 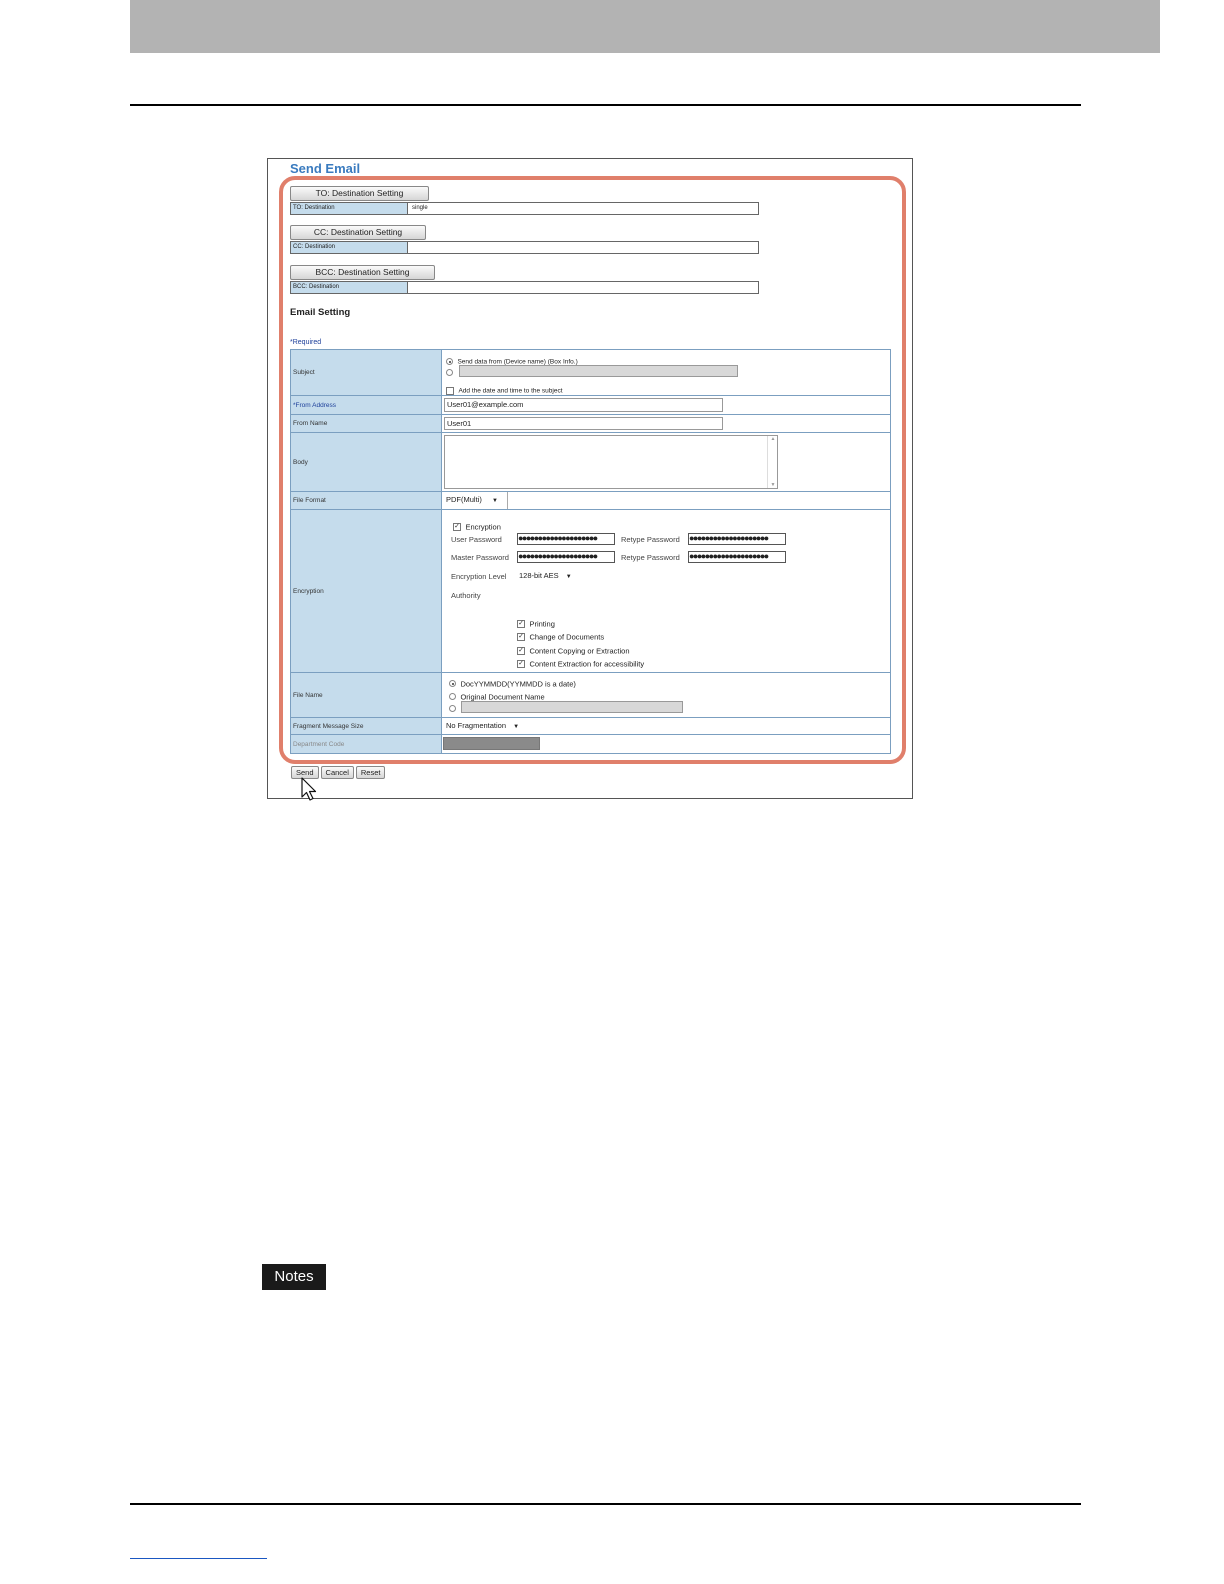 What do you see at coordinates (479, 576) in the screenshot?
I see `encryption-level-label: Encryption Level` at bounding box center [479, 576].